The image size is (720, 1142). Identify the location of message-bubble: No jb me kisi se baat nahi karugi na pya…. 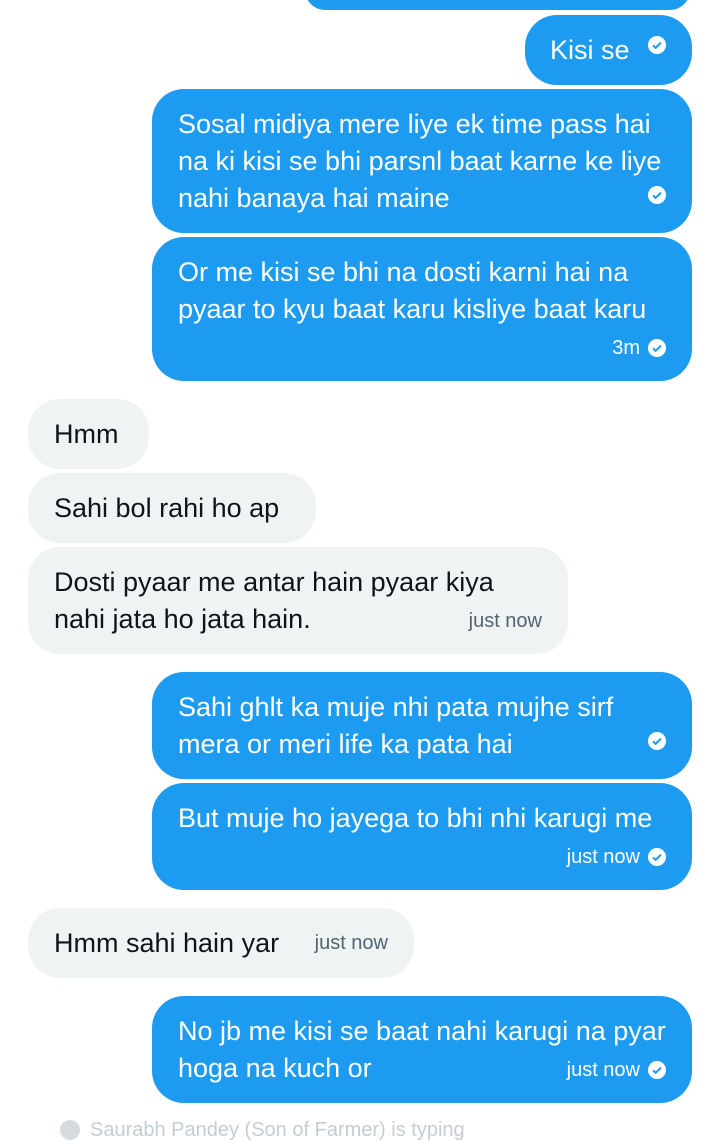
(422, 1049).